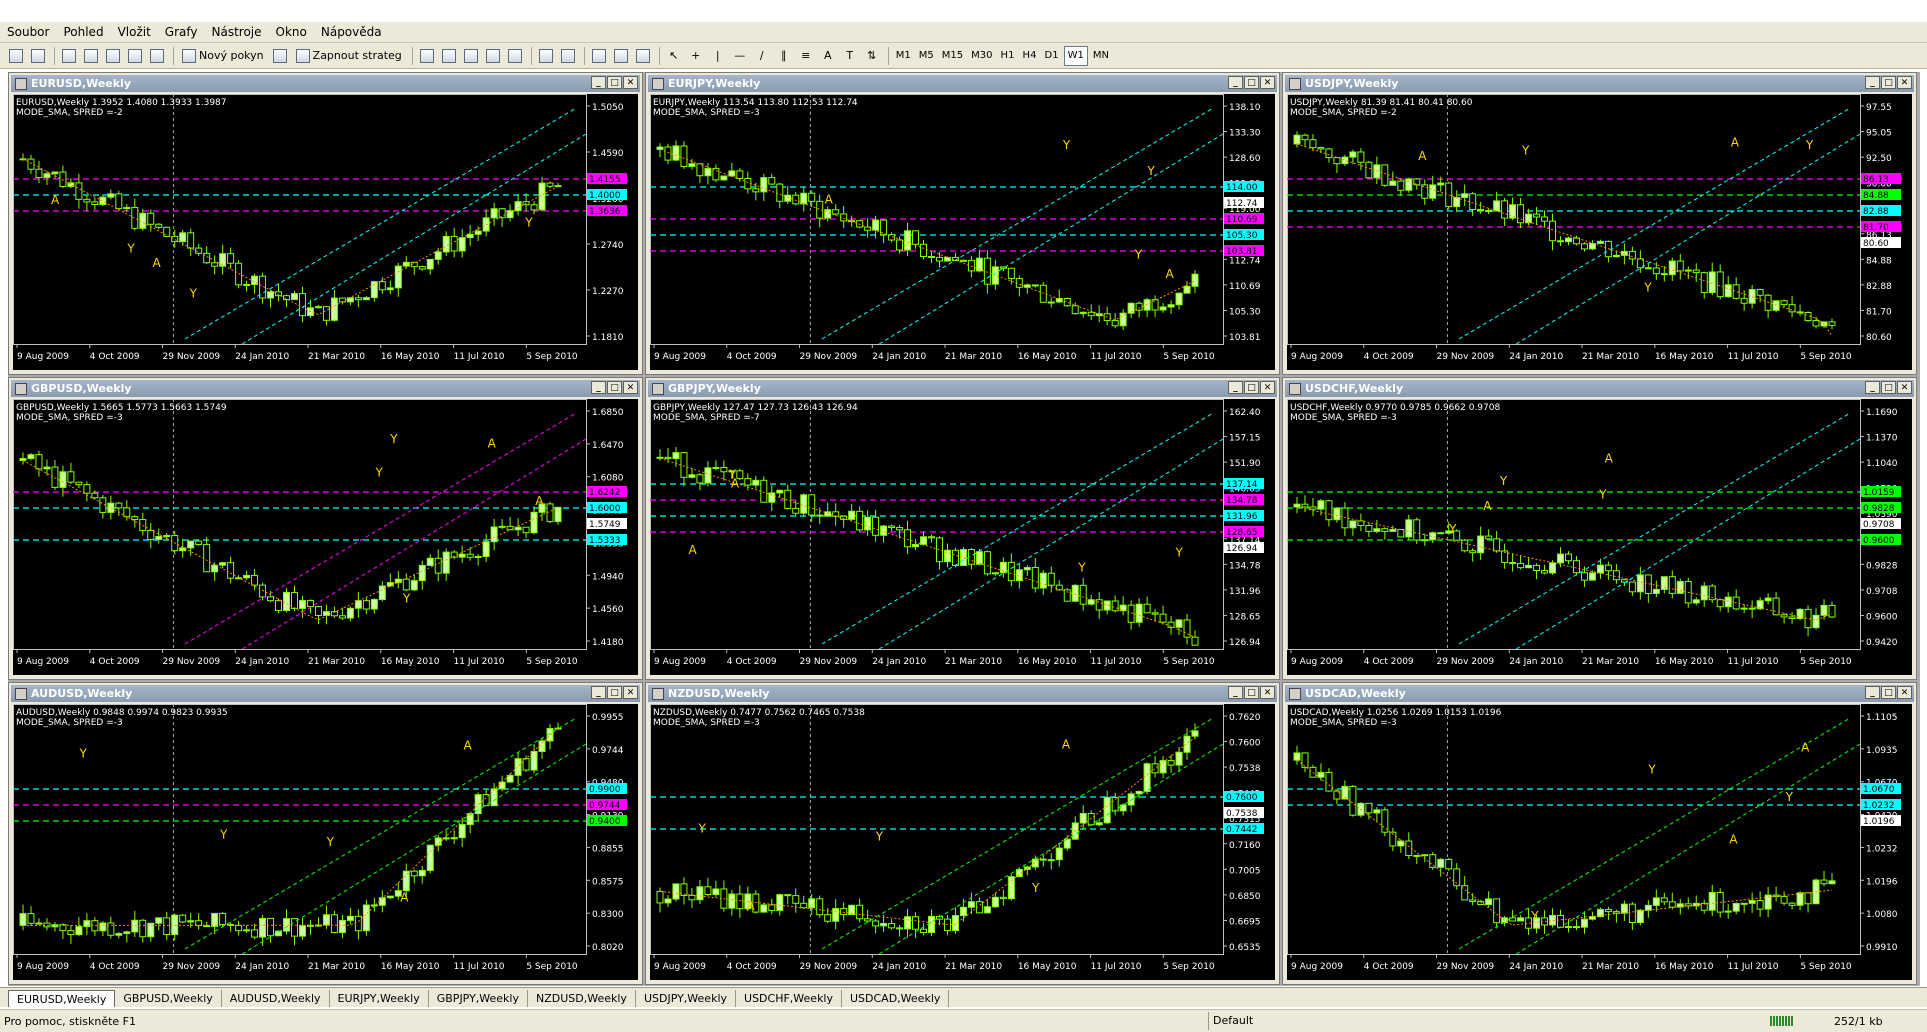 The width and height of the screenshot is (1927, 1032). Describe the element at coordinates (349, 56) in the screenshot. I see `autotrading-button: Zapnout strateg` at that location.